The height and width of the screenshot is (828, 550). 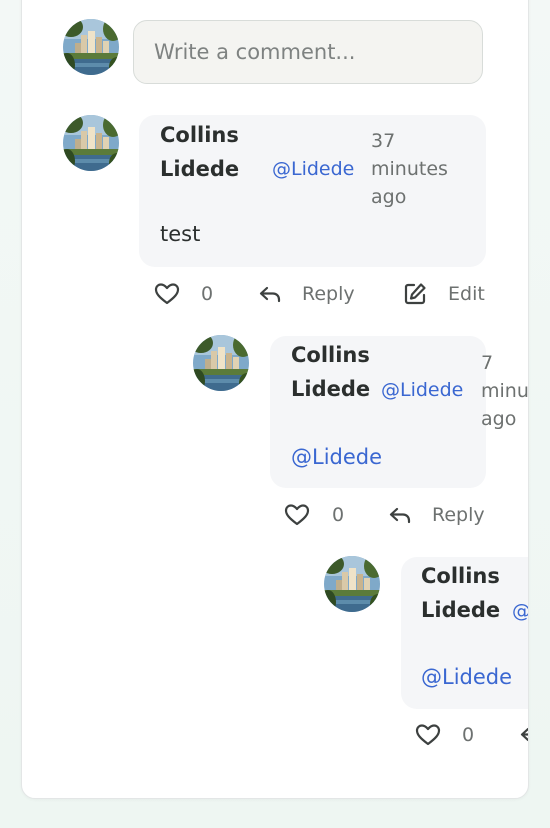 I want to click on edit-label: Edit, so click(x=466, y=294).